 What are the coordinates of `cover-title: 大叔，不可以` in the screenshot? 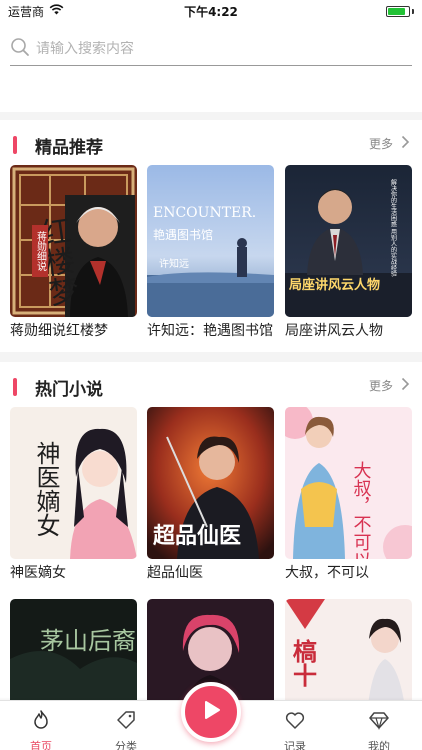 It's located at (361, 510).